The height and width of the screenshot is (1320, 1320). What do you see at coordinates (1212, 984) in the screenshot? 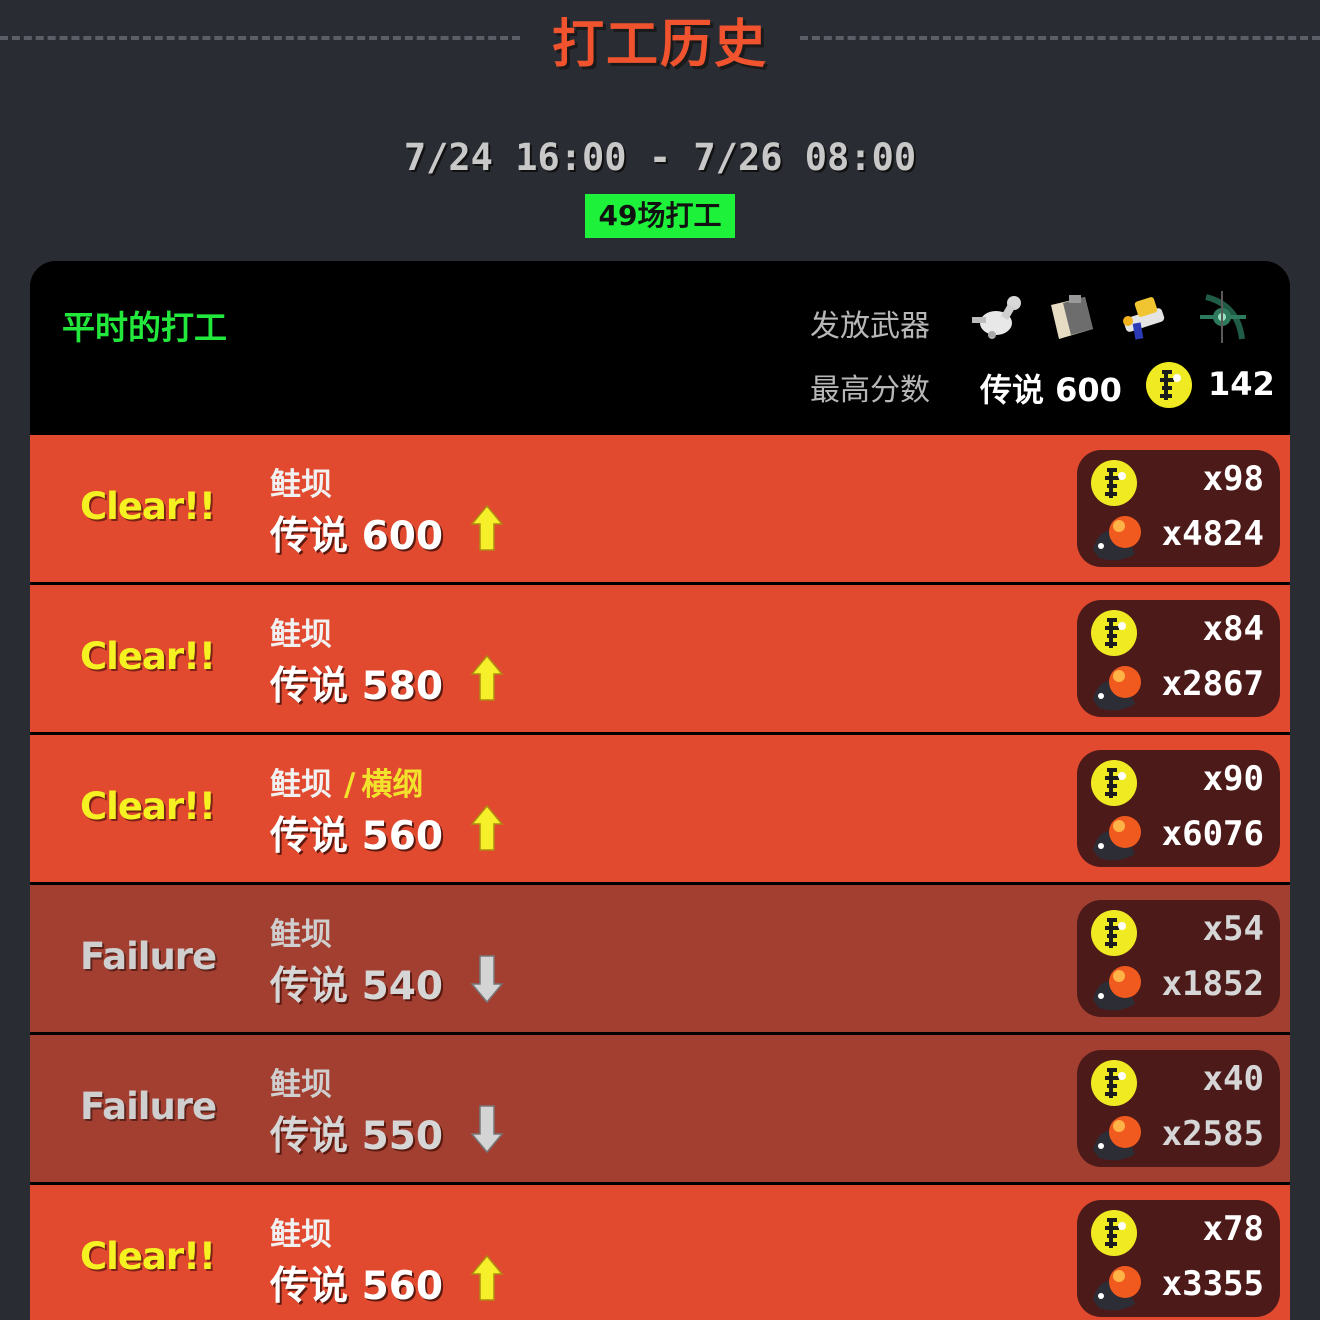
I see `power-egg-count: x1852` at bounding box center [1212, 984].